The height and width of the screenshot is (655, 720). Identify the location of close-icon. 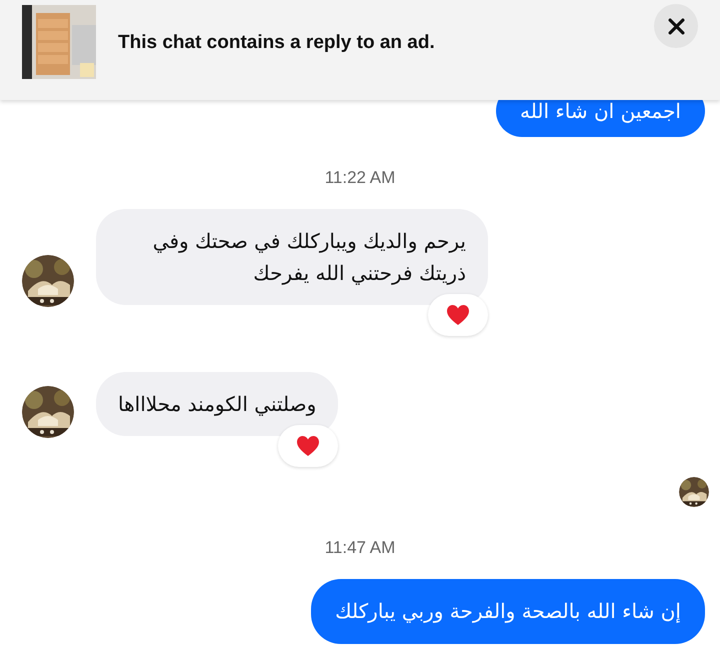
(676, 26).